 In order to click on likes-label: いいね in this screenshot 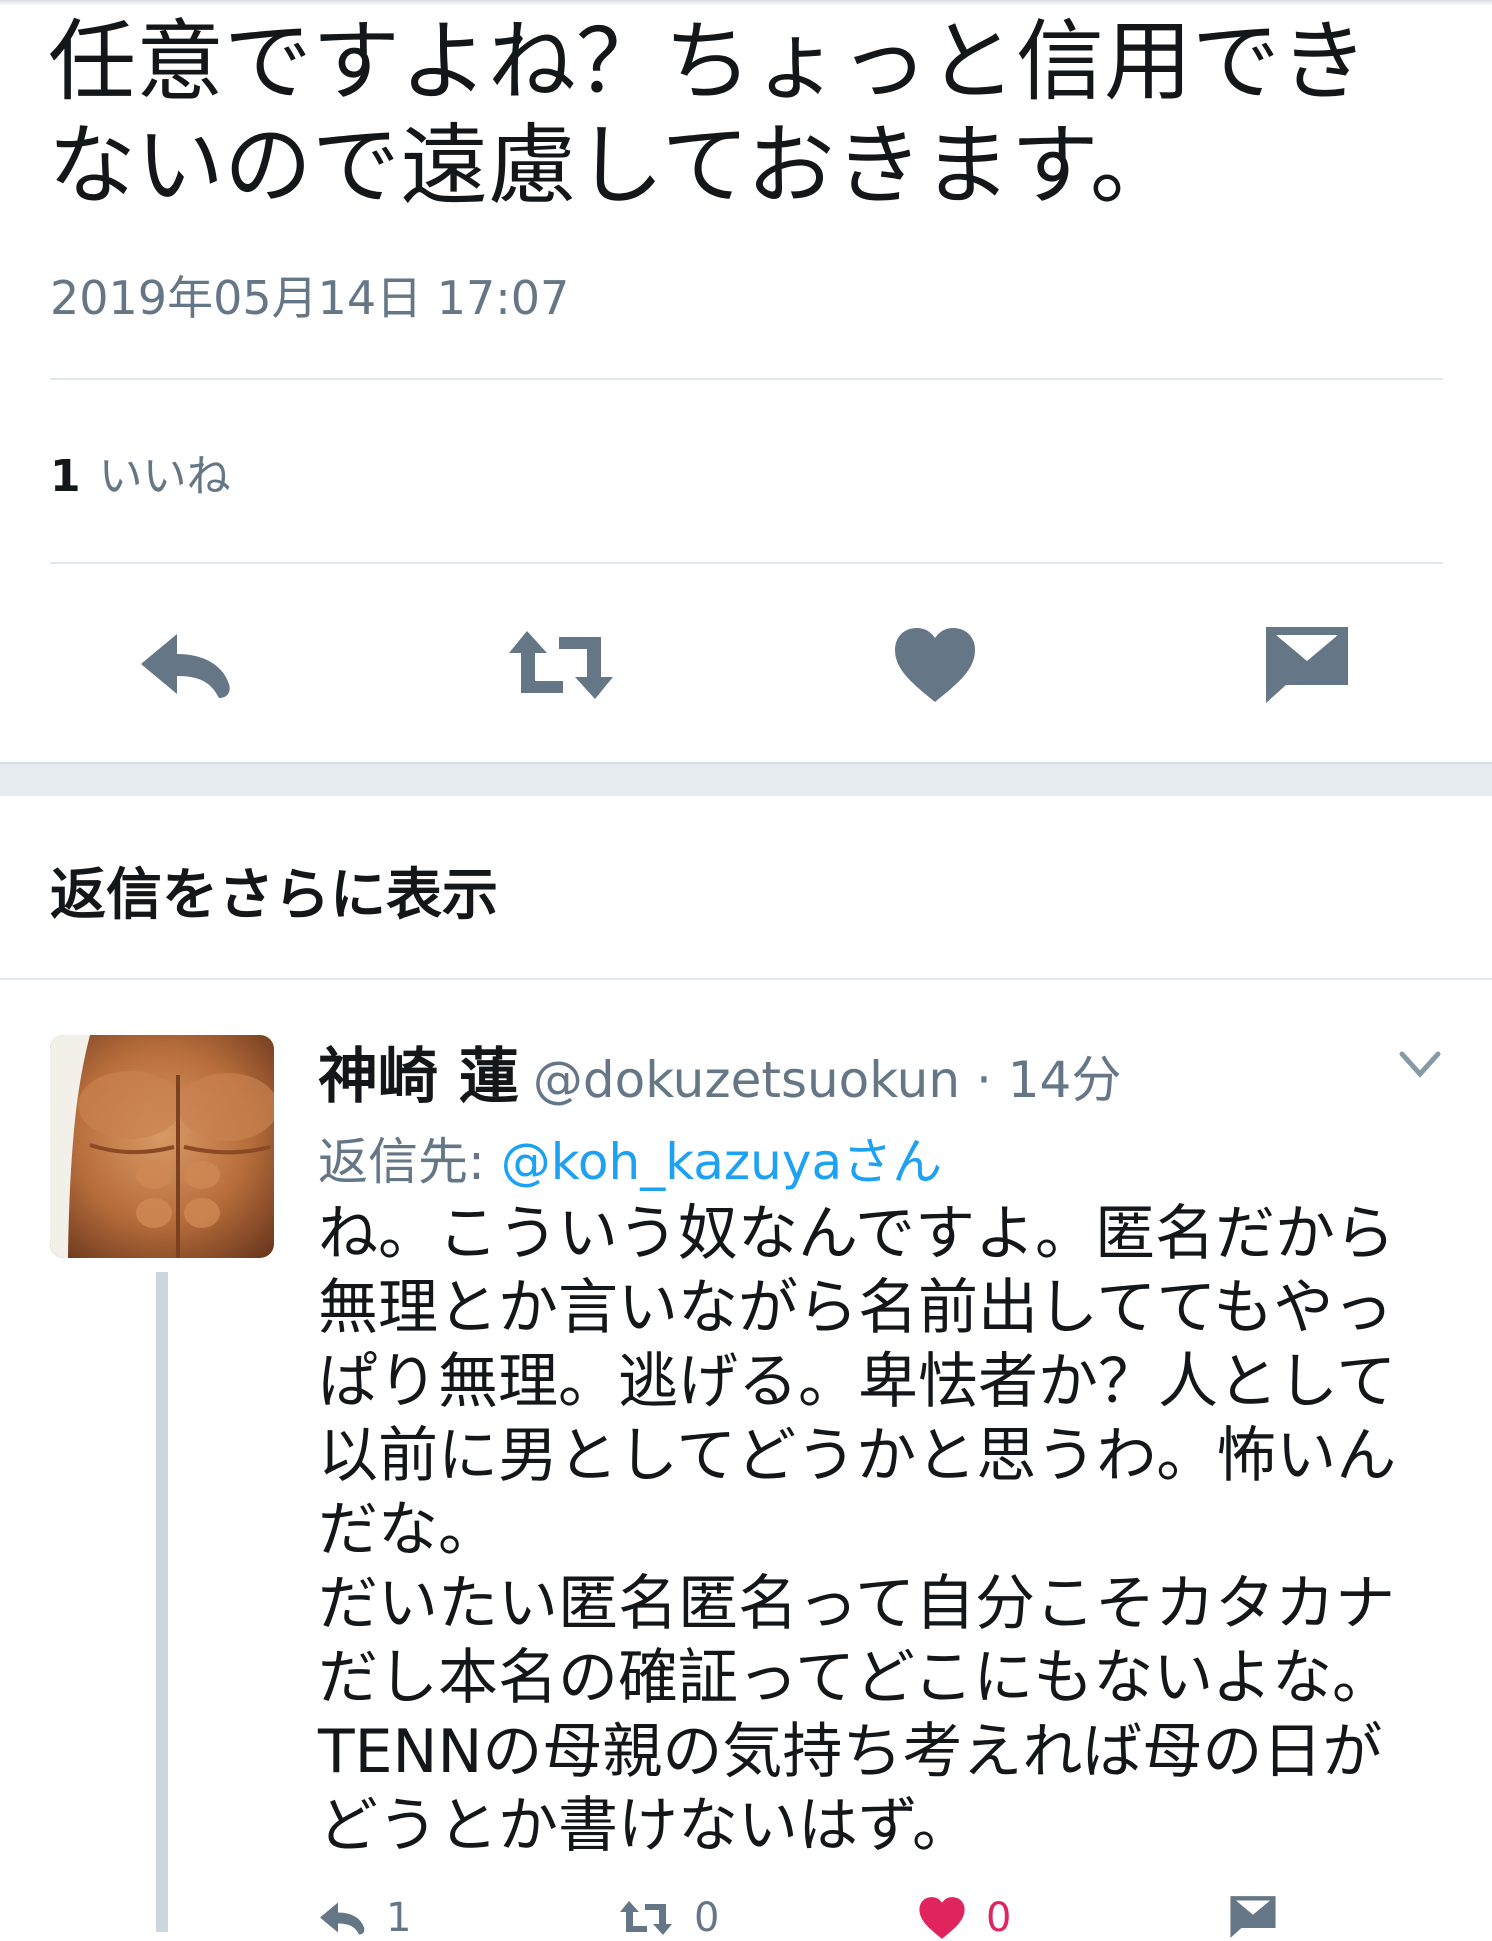, I will do `click(164, 476)`.